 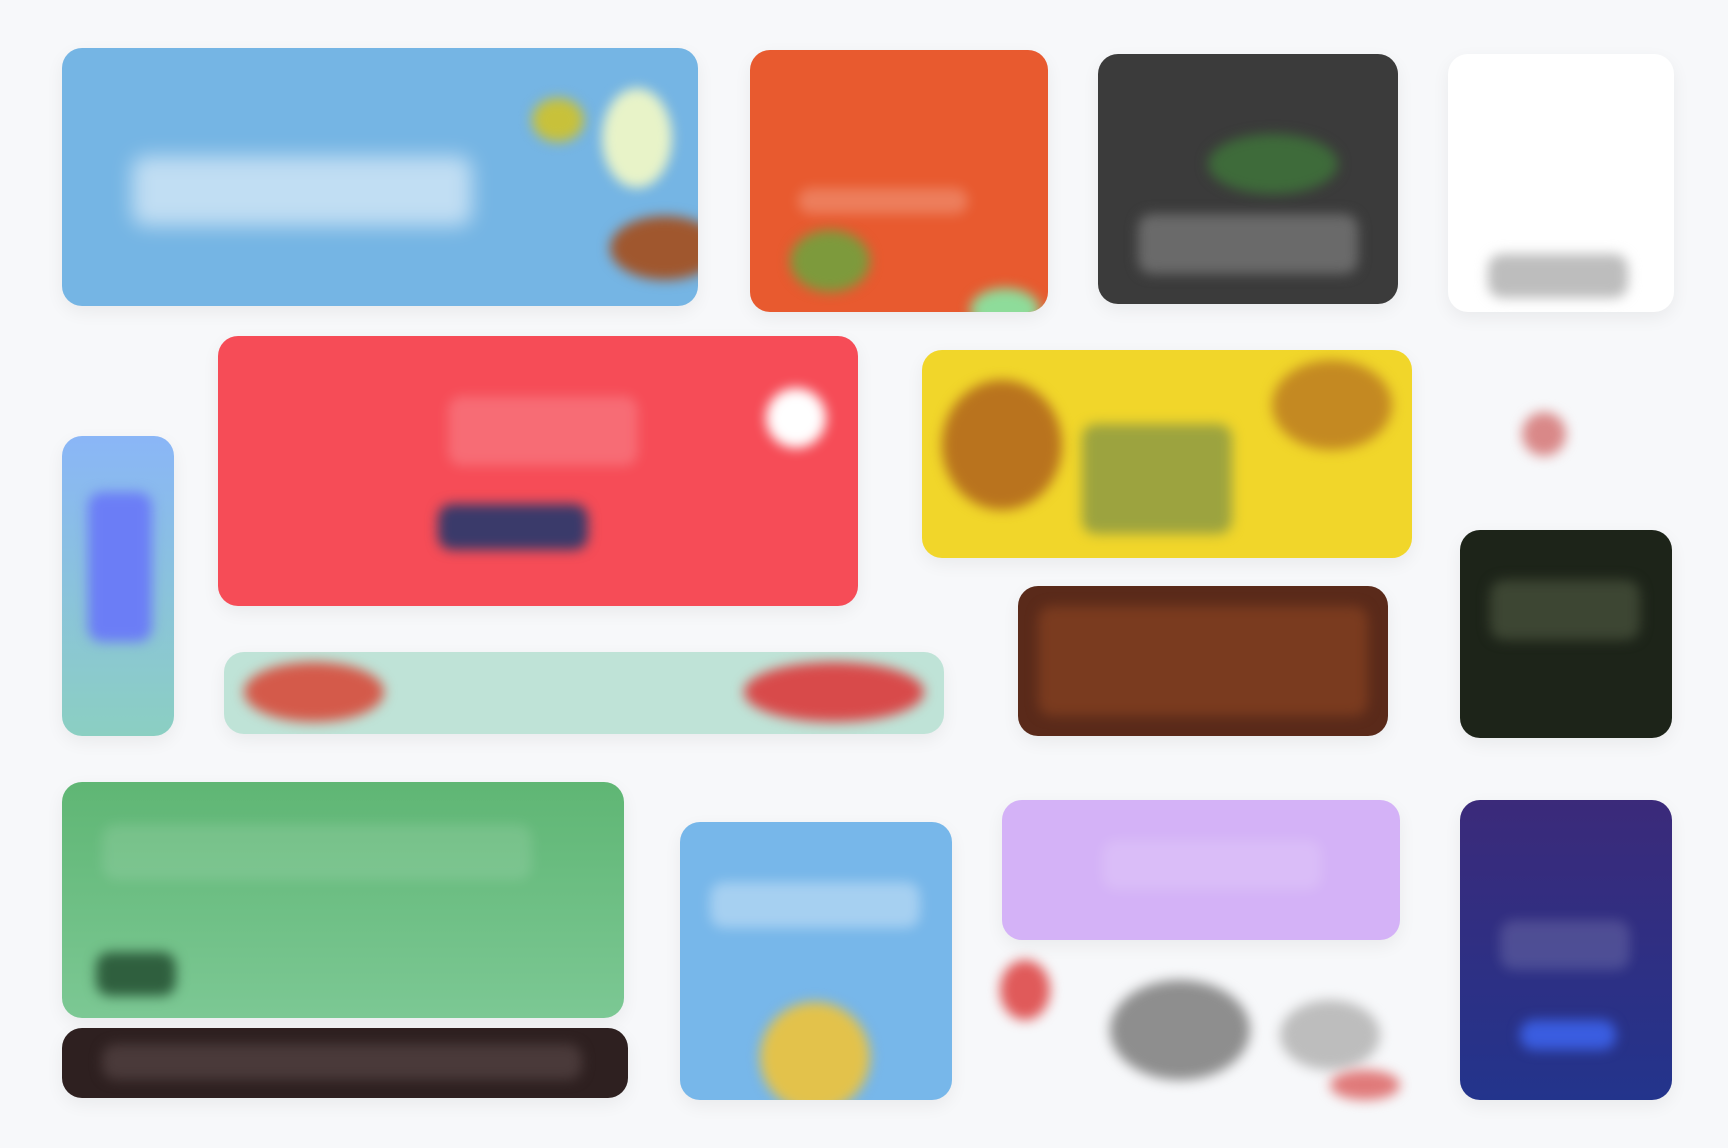 I want to click on red-heart-icon, so click(x=1544, y=434).